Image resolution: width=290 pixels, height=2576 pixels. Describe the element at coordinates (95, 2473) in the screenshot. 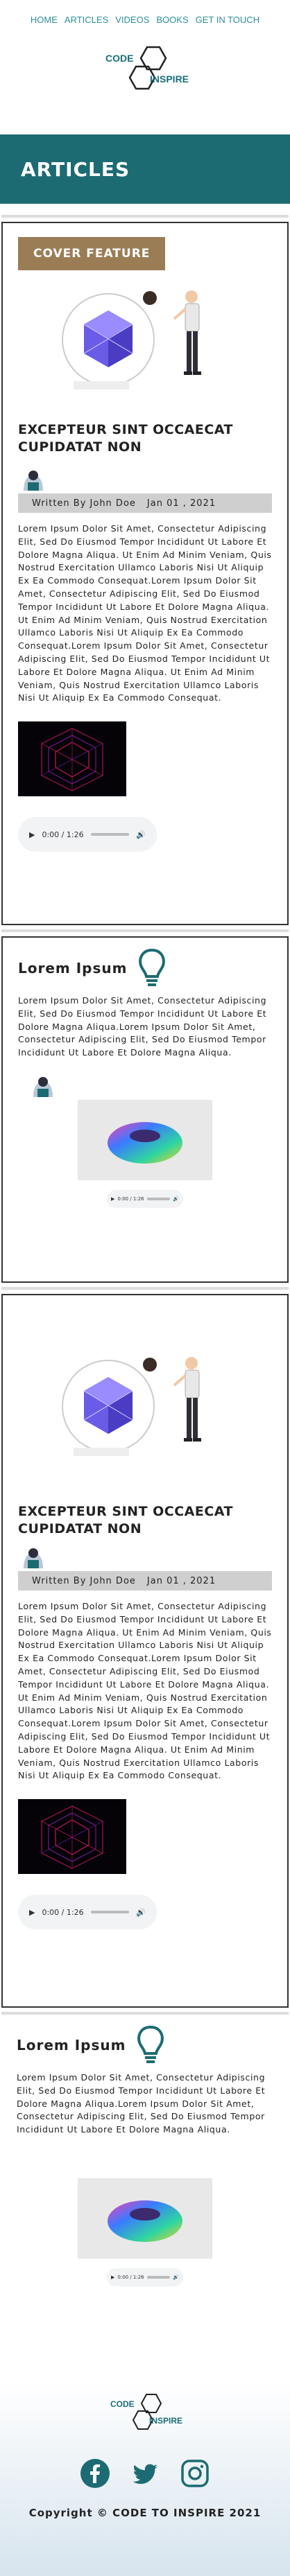

I see `facebook-icon` at that location.